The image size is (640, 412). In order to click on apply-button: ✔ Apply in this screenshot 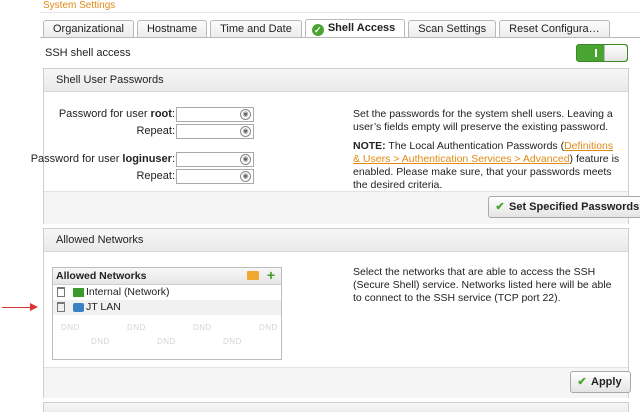, I will do `click(600, 382)`.